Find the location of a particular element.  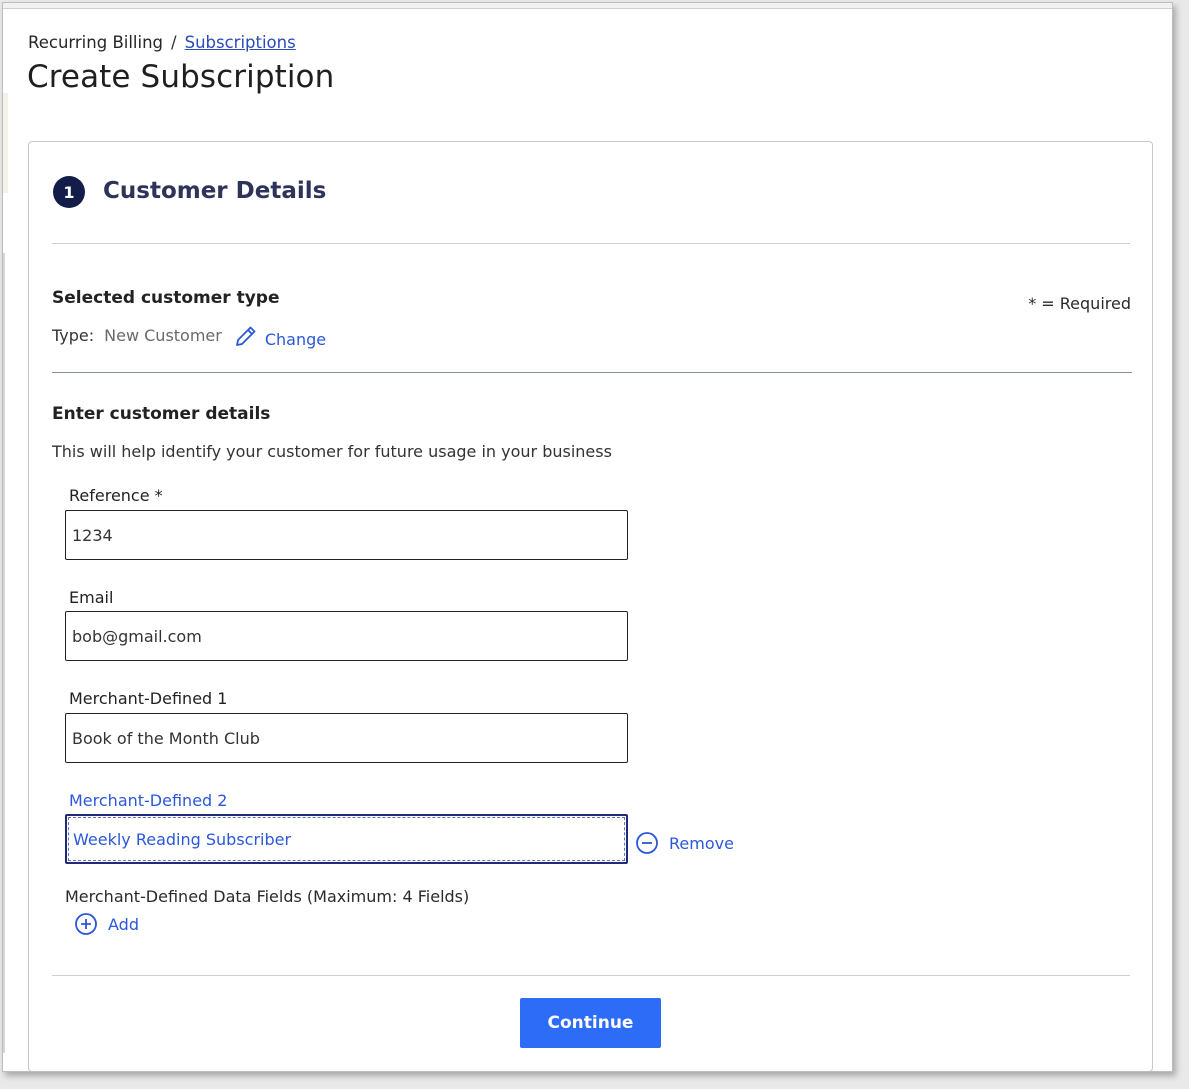

email-label: Email is located at coordinates (91, 597).